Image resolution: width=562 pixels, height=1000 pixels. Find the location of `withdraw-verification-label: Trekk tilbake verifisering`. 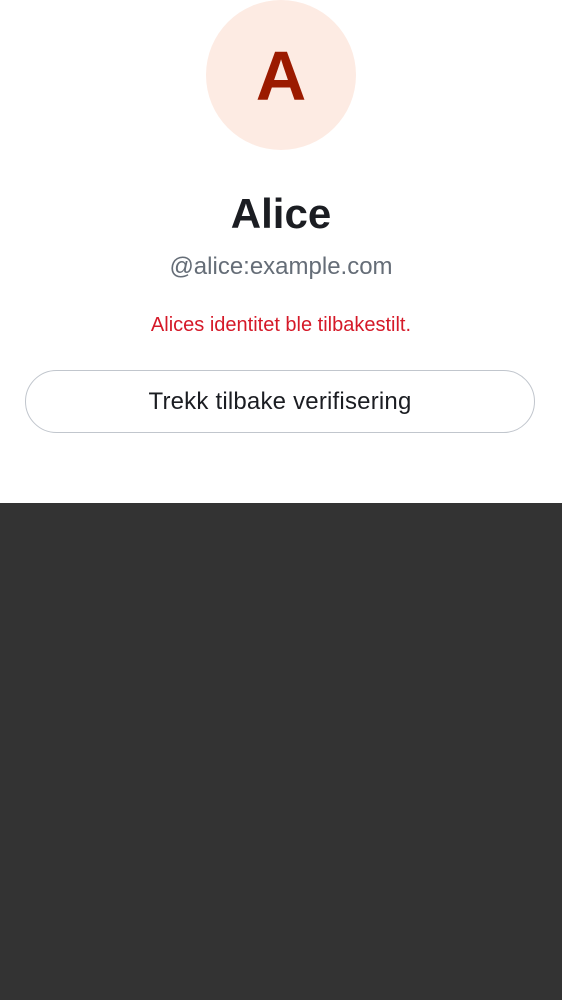

withdraw-verification-label: Trekk tilbake verifisering is located at coordinates (280, 401).